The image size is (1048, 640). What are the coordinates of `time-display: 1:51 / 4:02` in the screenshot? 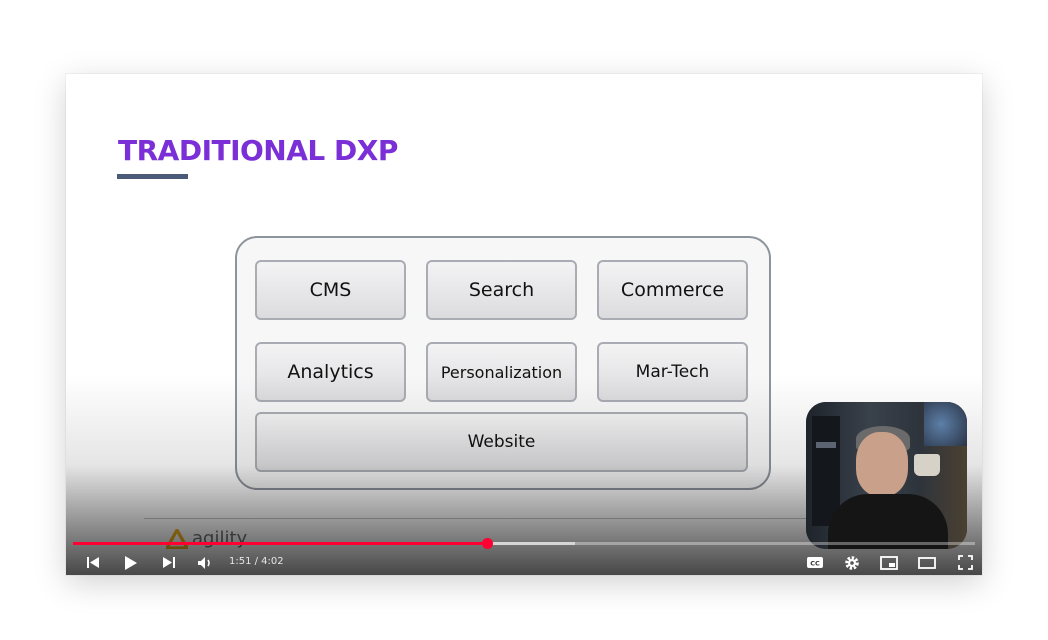 It's located at (256, 561).